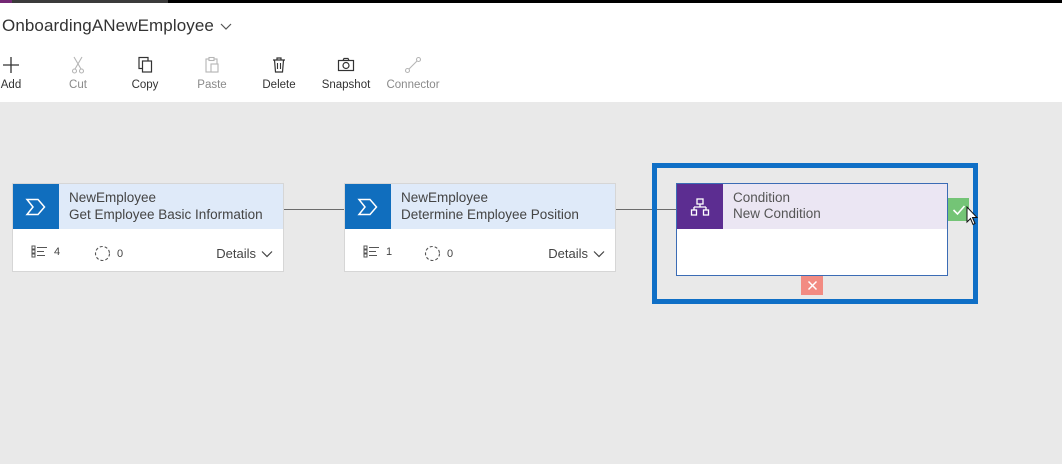 This screenshot has height=464, width=1062. I want to click on process-title: OnboardingANewEmployee, so click(108, 25).